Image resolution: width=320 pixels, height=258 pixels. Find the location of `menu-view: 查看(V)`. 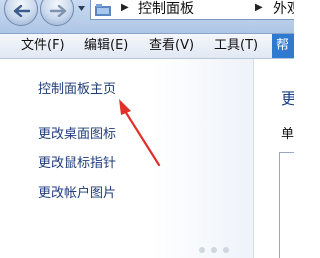

menu-view: 查看(V) is located at coordinates (171, 45).